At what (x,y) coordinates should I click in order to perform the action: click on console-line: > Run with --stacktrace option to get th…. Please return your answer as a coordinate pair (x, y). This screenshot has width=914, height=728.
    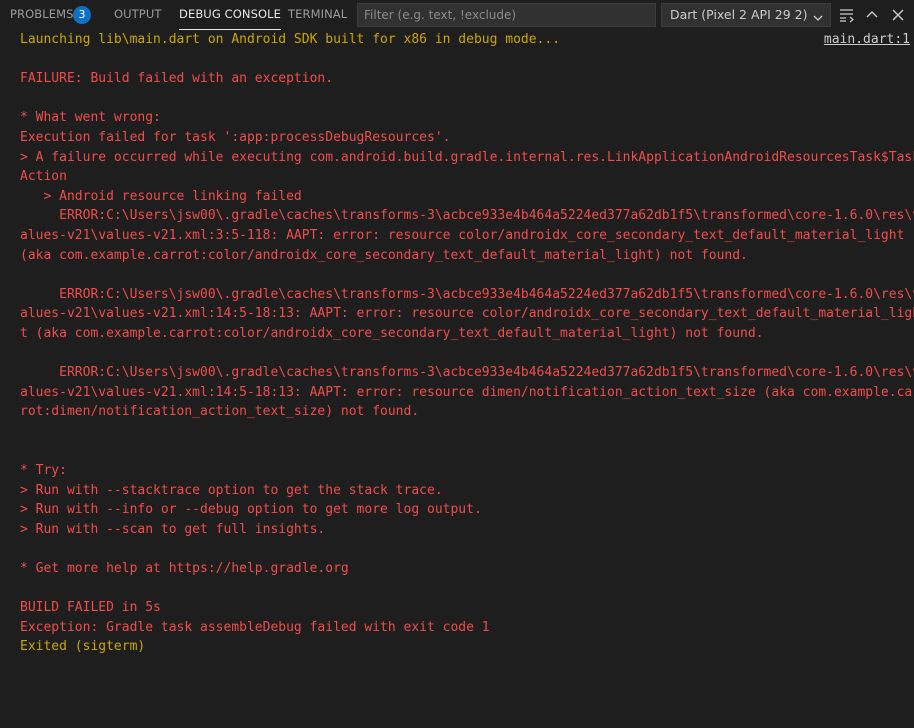
    Looking at the image, I should click on (231, 490).